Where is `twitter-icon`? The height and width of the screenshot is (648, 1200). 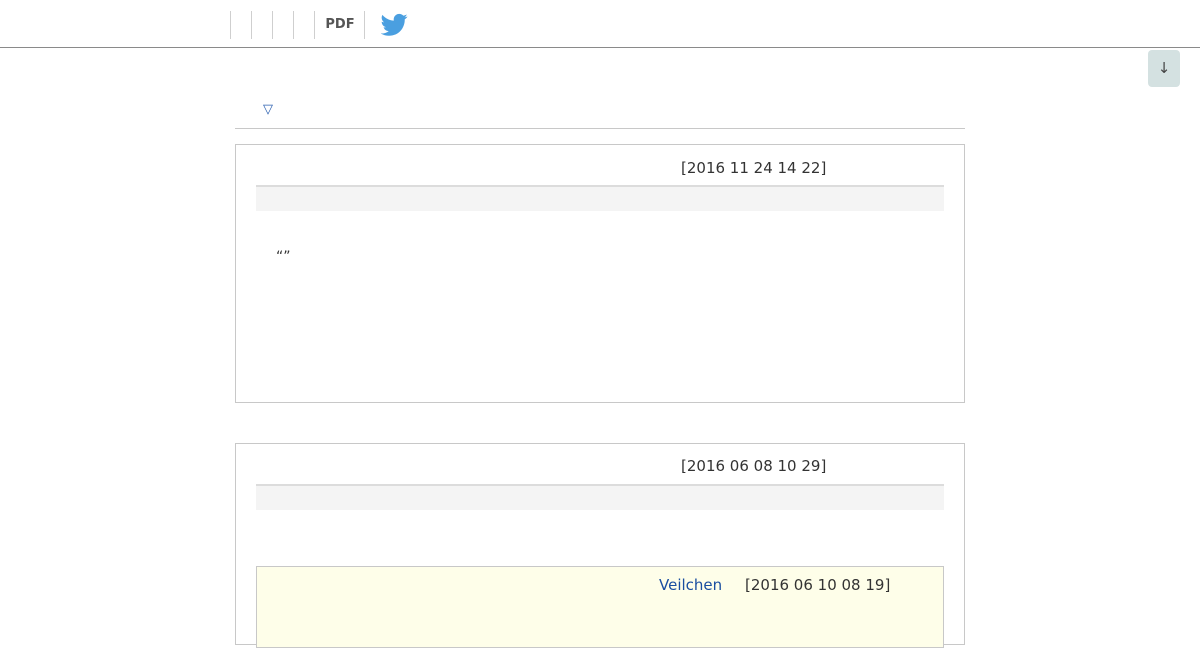 twitter-icon is located at coordinates (394, 25).